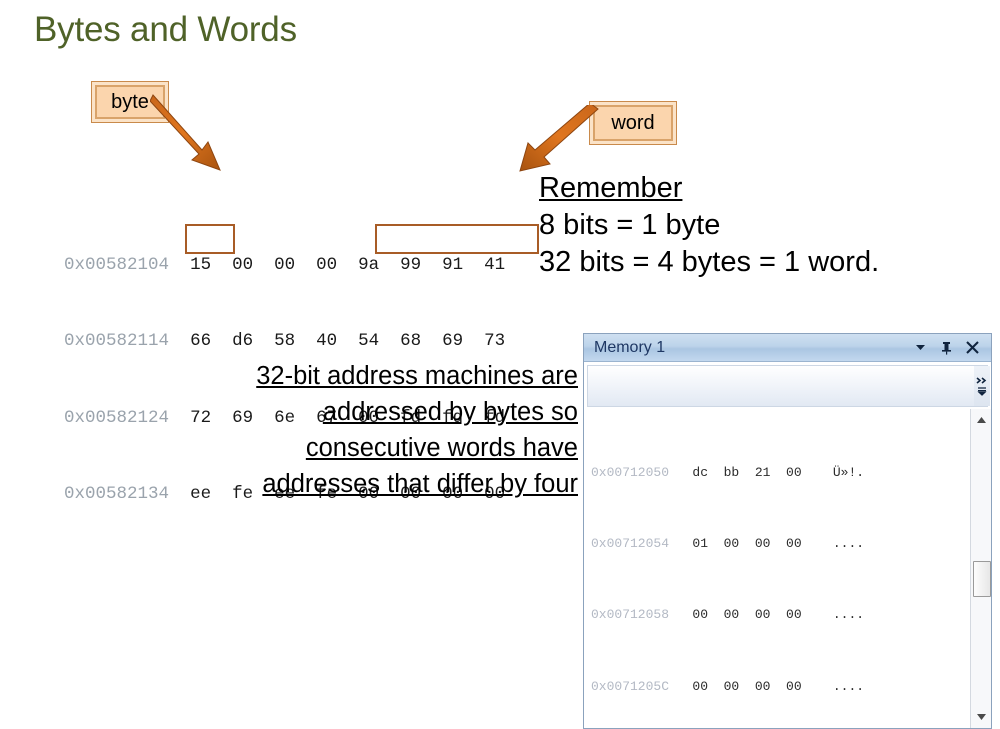  What do you see at coordinates (117, 341) in the screenshot?
I see `hex-dump-address: 0x00582114` at bounding box center [117, 341].